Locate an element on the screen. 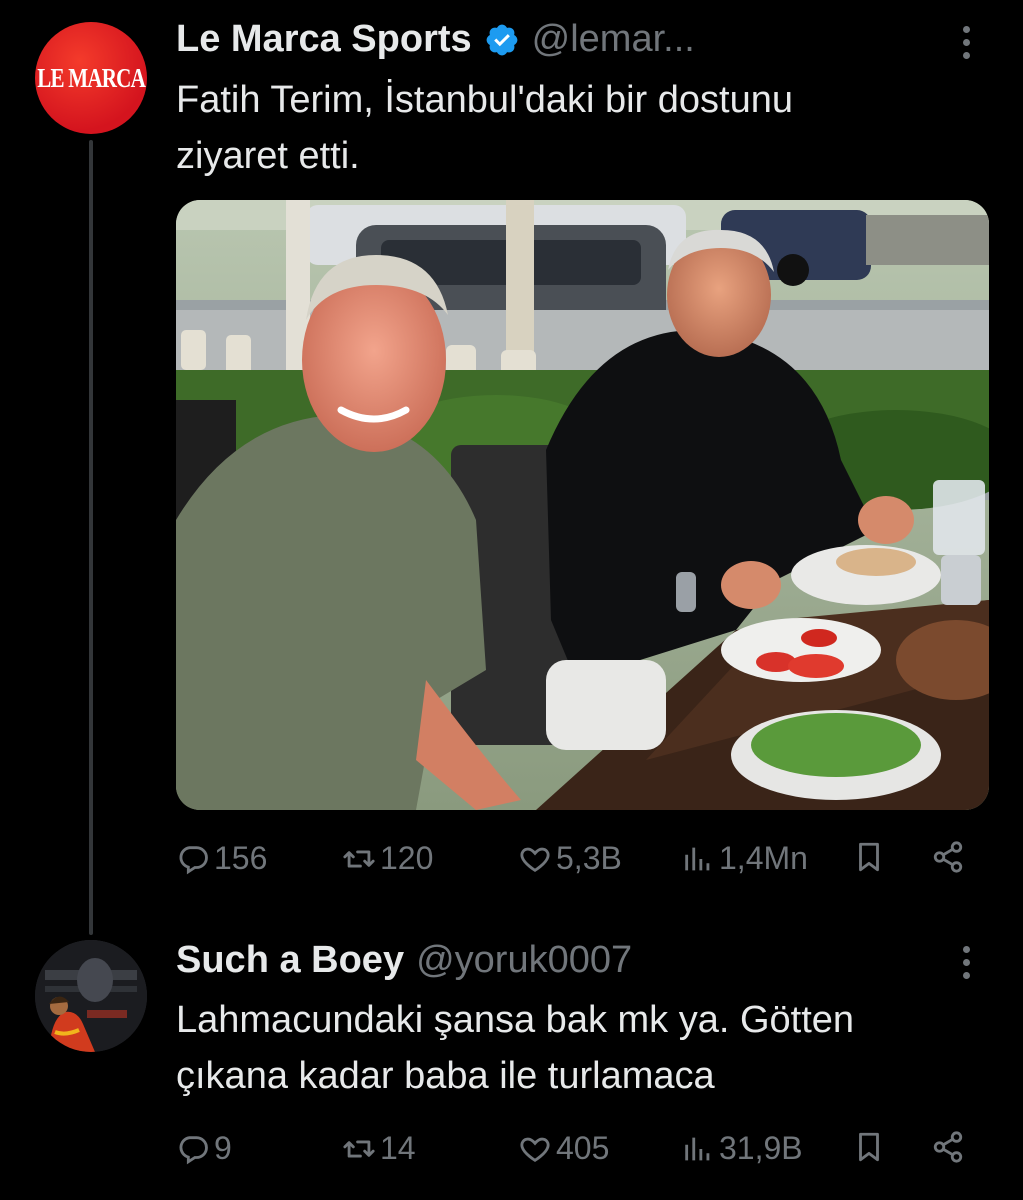 The width and height of the screenshot is (1023, 1200). view-count: 1,4Mn is located at coordinates (763, 858).